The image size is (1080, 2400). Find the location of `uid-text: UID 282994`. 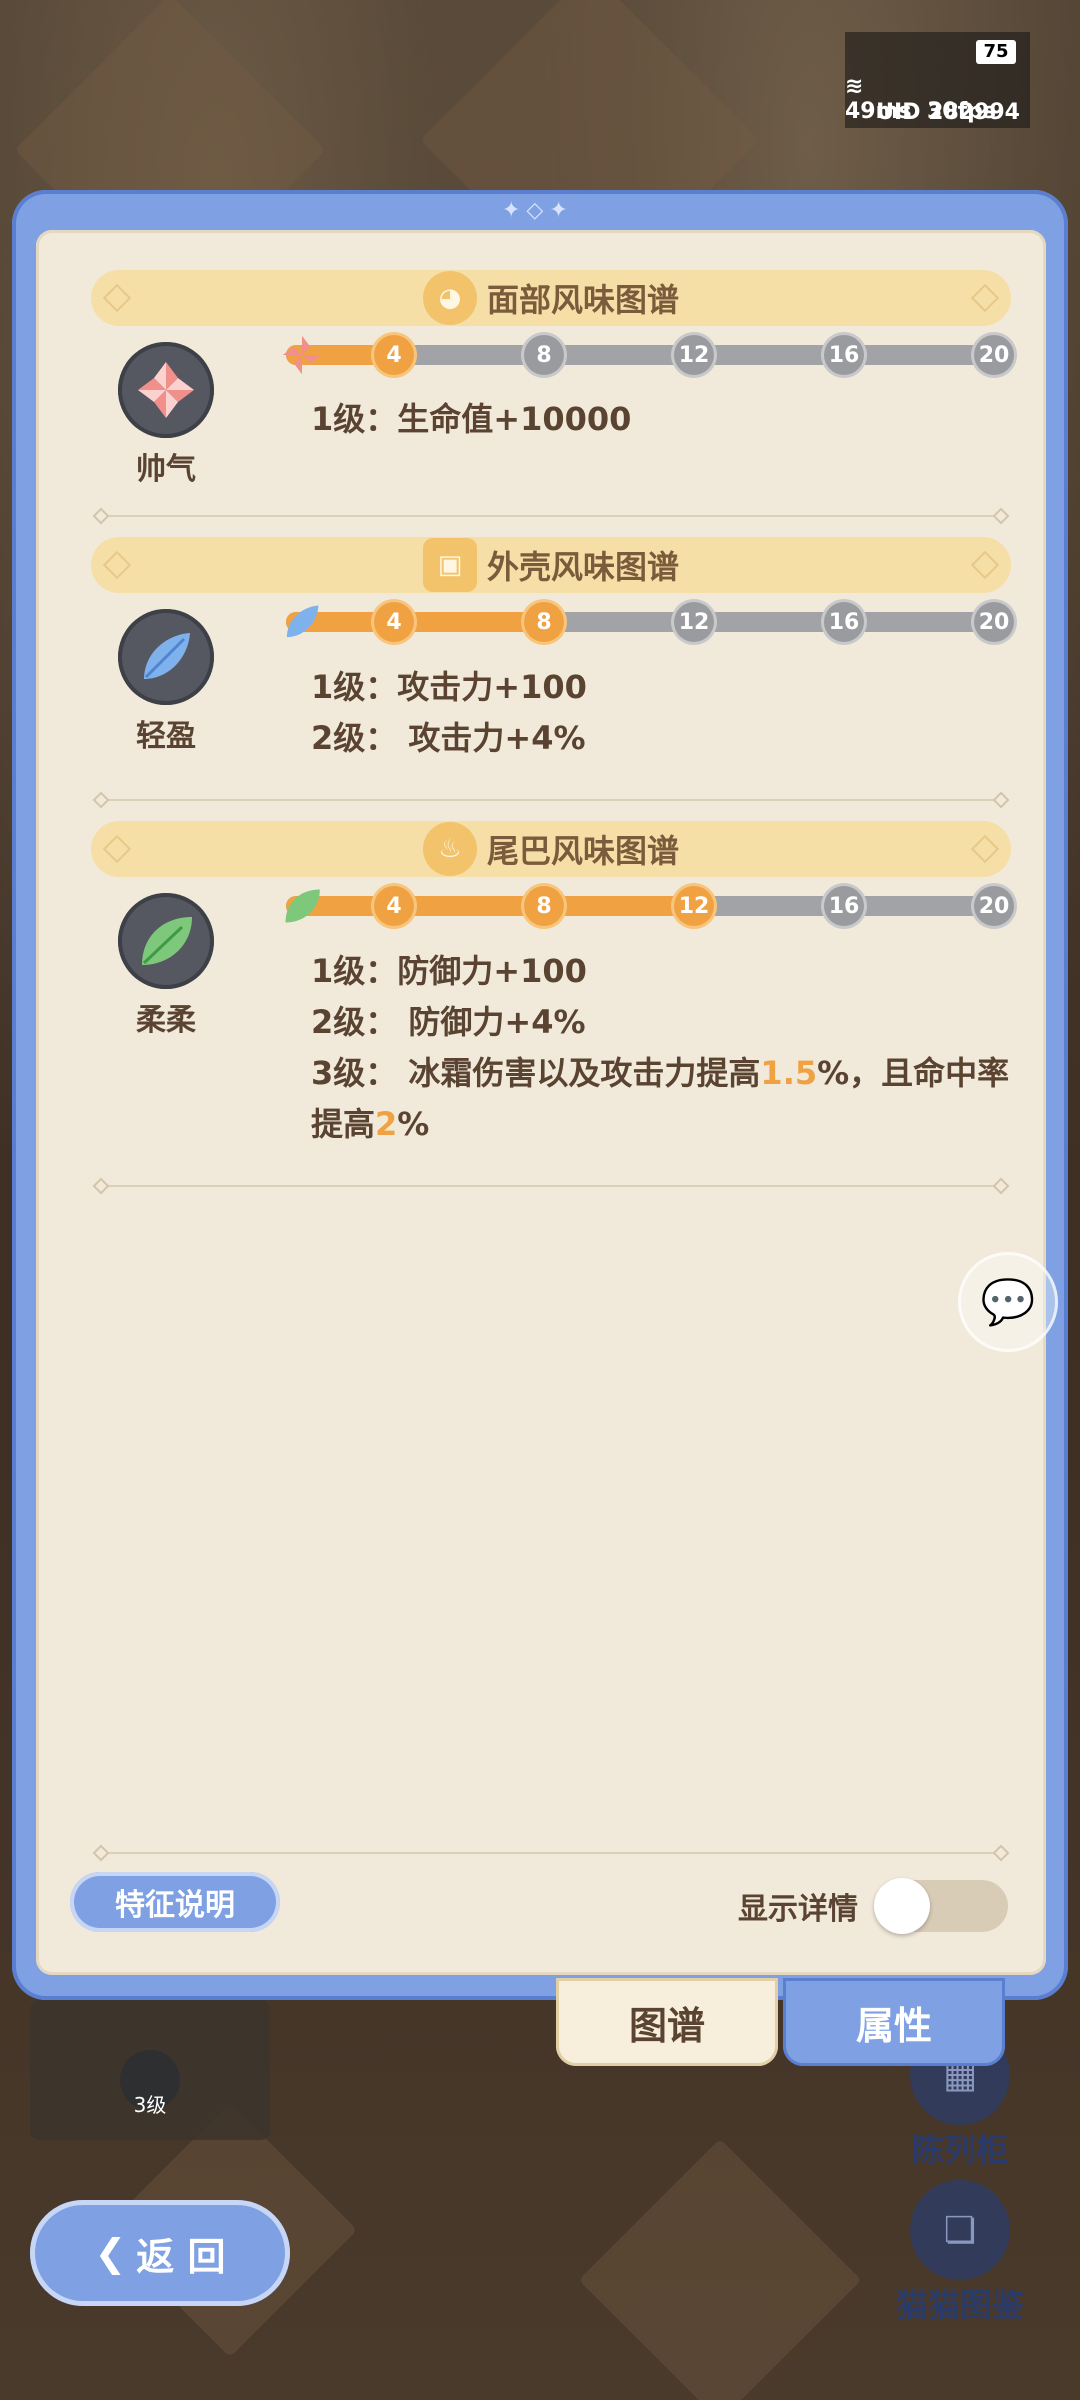

uid-text: UID 282994 is located at coordinates (948, 112).